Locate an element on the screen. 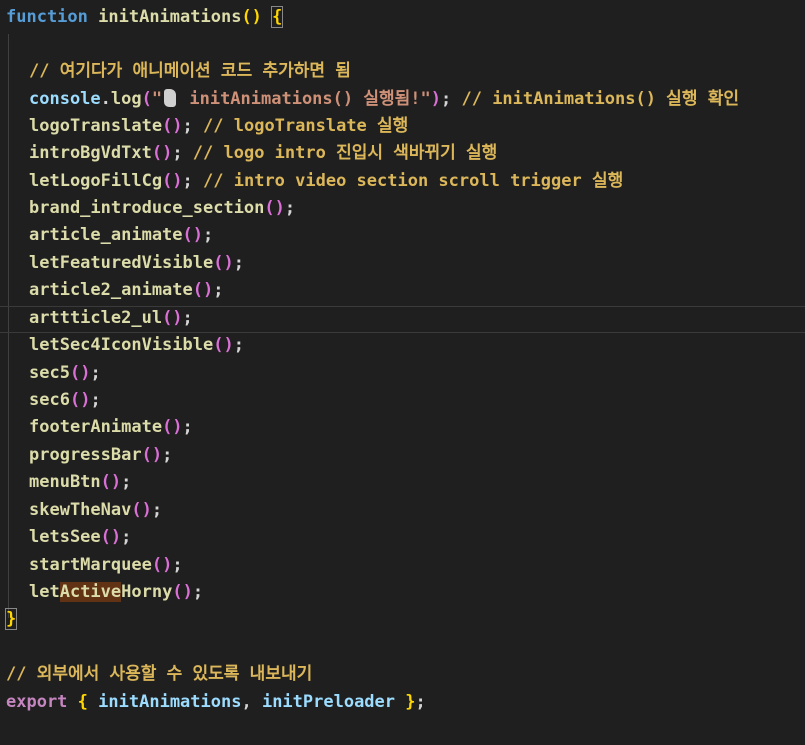 The image size is (805, 745). code-line: sec5(); is located at coordinates (402, 373).